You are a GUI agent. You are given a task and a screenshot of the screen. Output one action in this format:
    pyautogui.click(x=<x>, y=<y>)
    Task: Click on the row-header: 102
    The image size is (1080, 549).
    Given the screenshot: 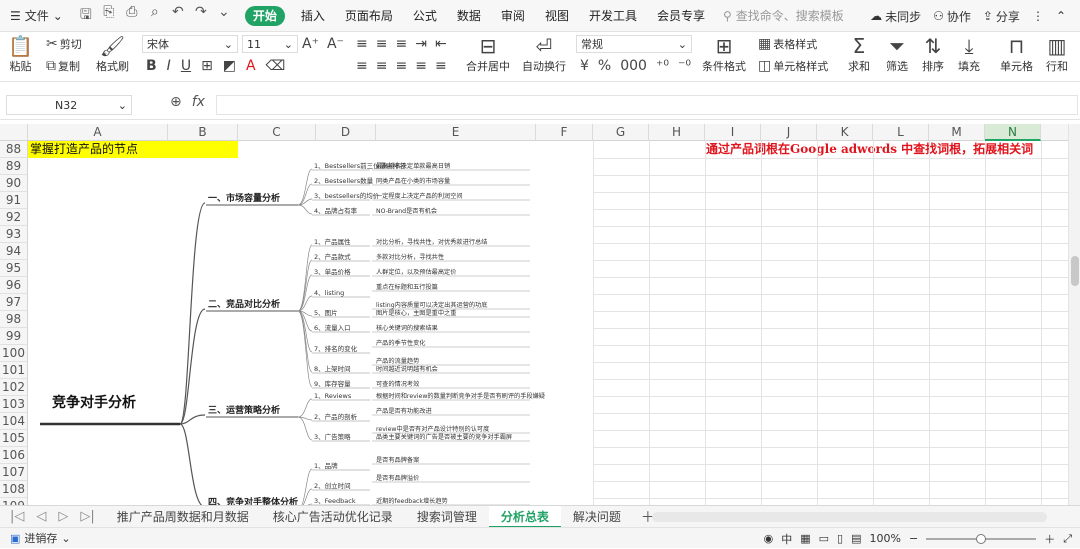 What is the action you would take?
    pyautogui.click(x=14, y=387)
    